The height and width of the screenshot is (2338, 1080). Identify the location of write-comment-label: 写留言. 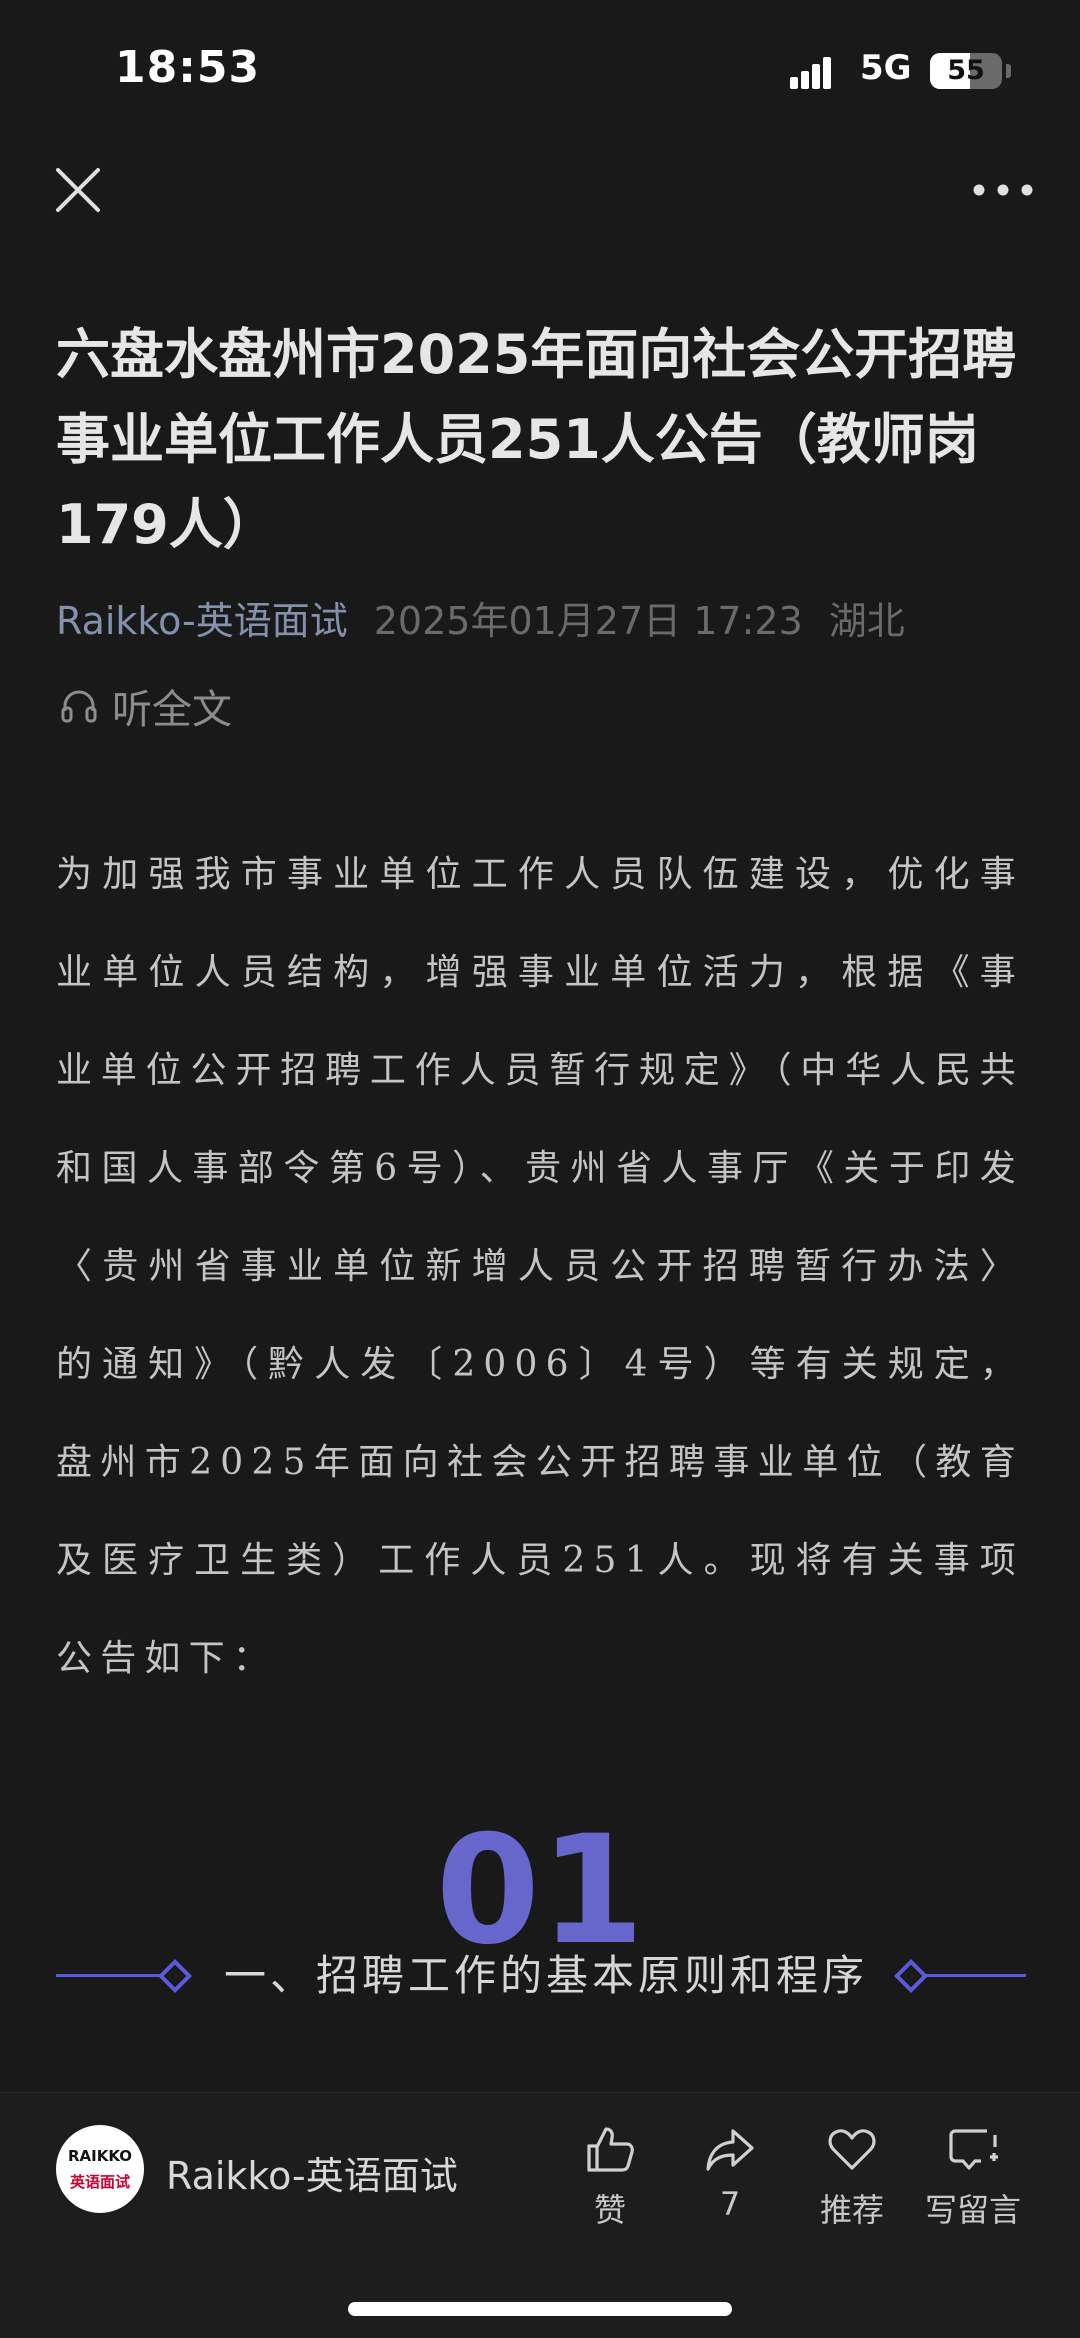
(972, 2210).